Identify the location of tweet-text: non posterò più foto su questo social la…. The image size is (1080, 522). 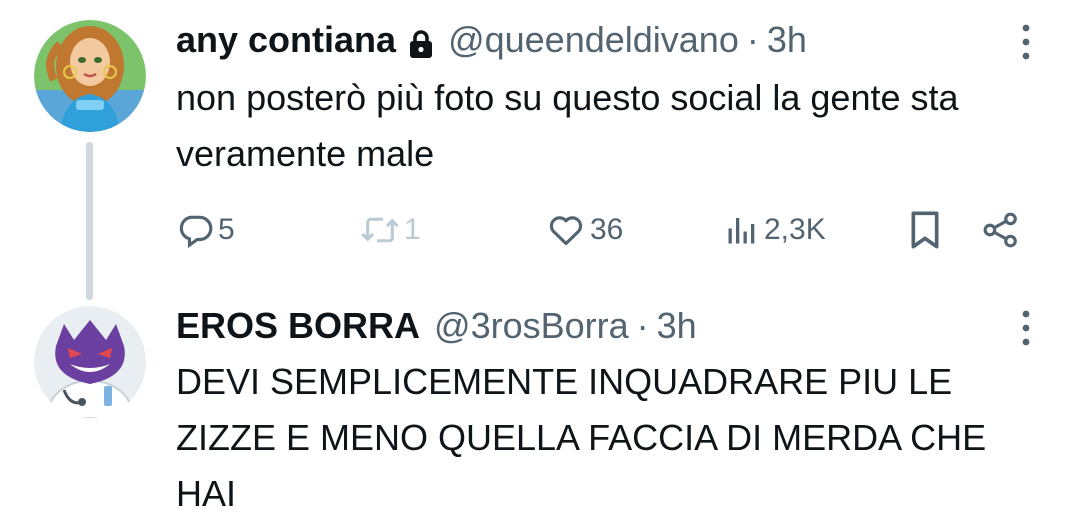
(567, 125).